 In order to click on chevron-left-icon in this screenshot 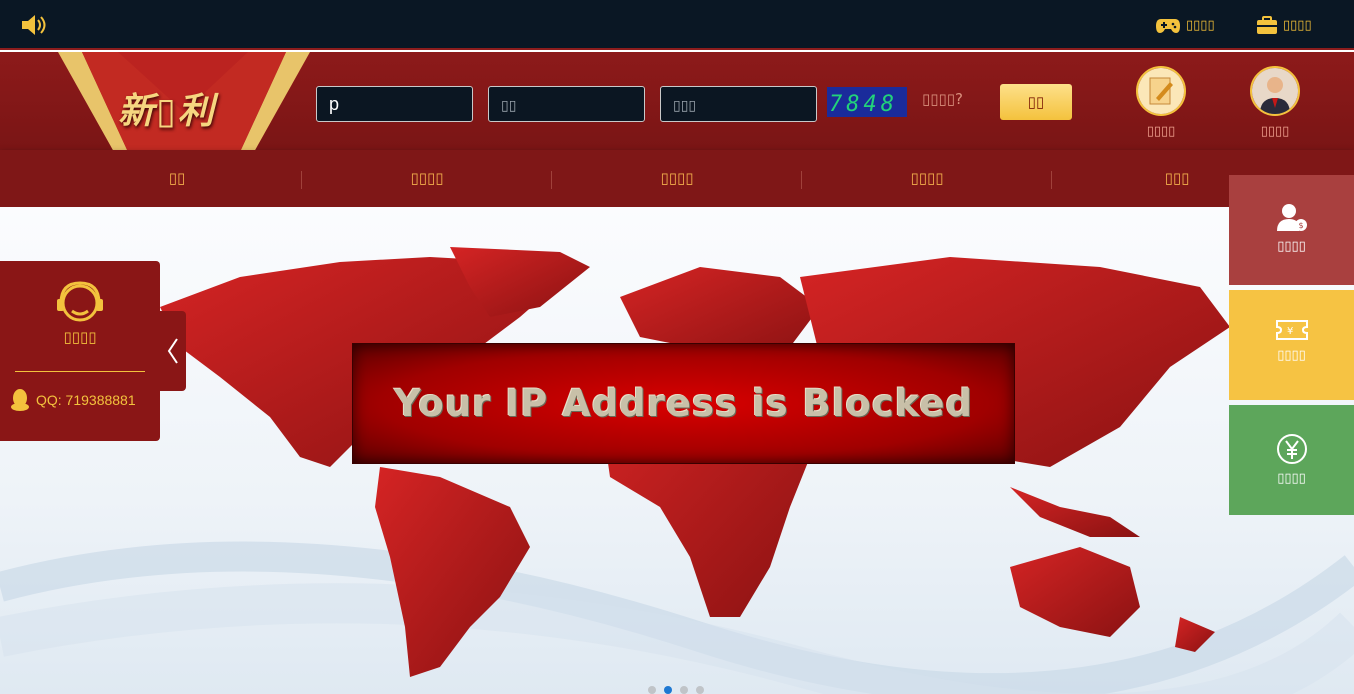, I will do `click(172, 351)`.